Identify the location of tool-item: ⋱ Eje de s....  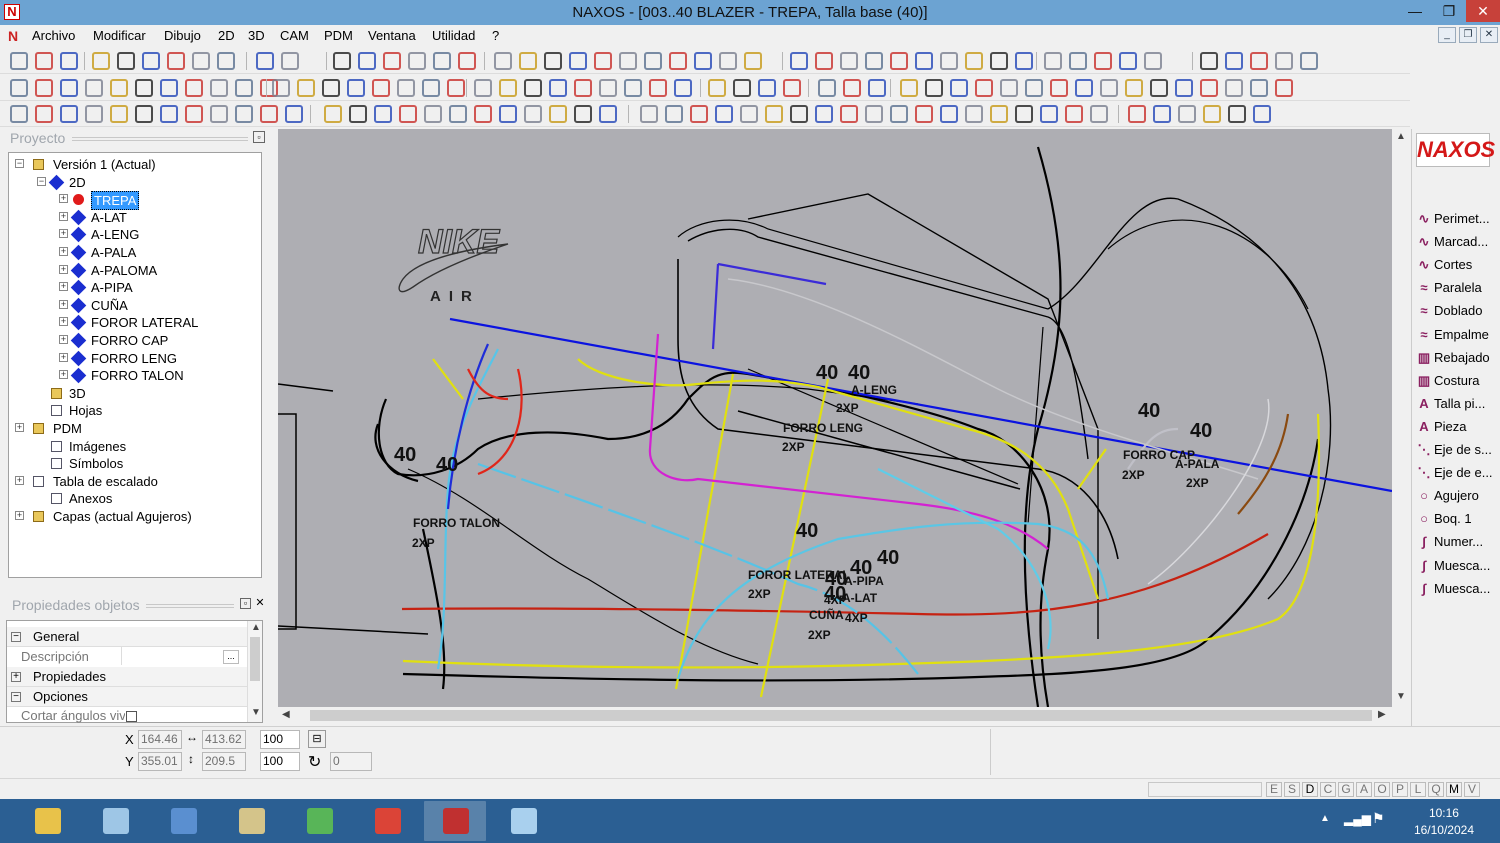
(1456, 450).